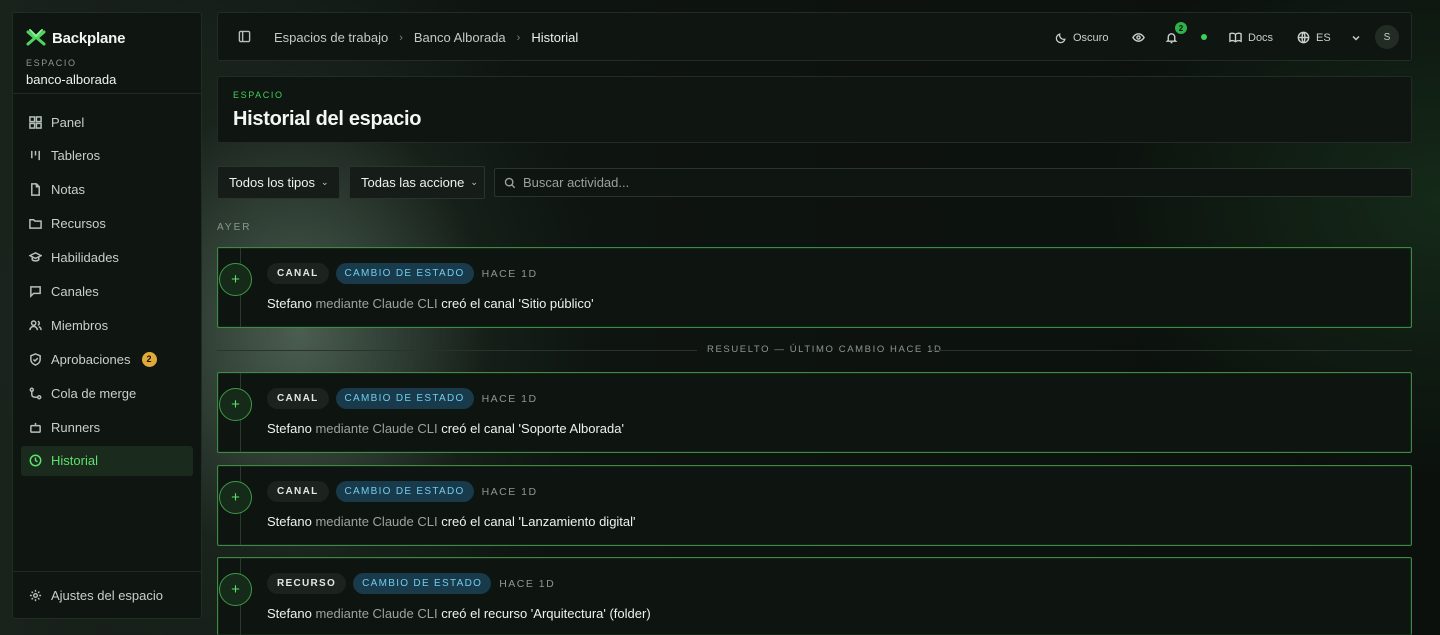 Image resolution: width=1440 pixels, height=635 pixels. Describe the element at coordinates (107, 224) in the screenshot. I see `sidebar-item-recursos: Recursos` at that location.